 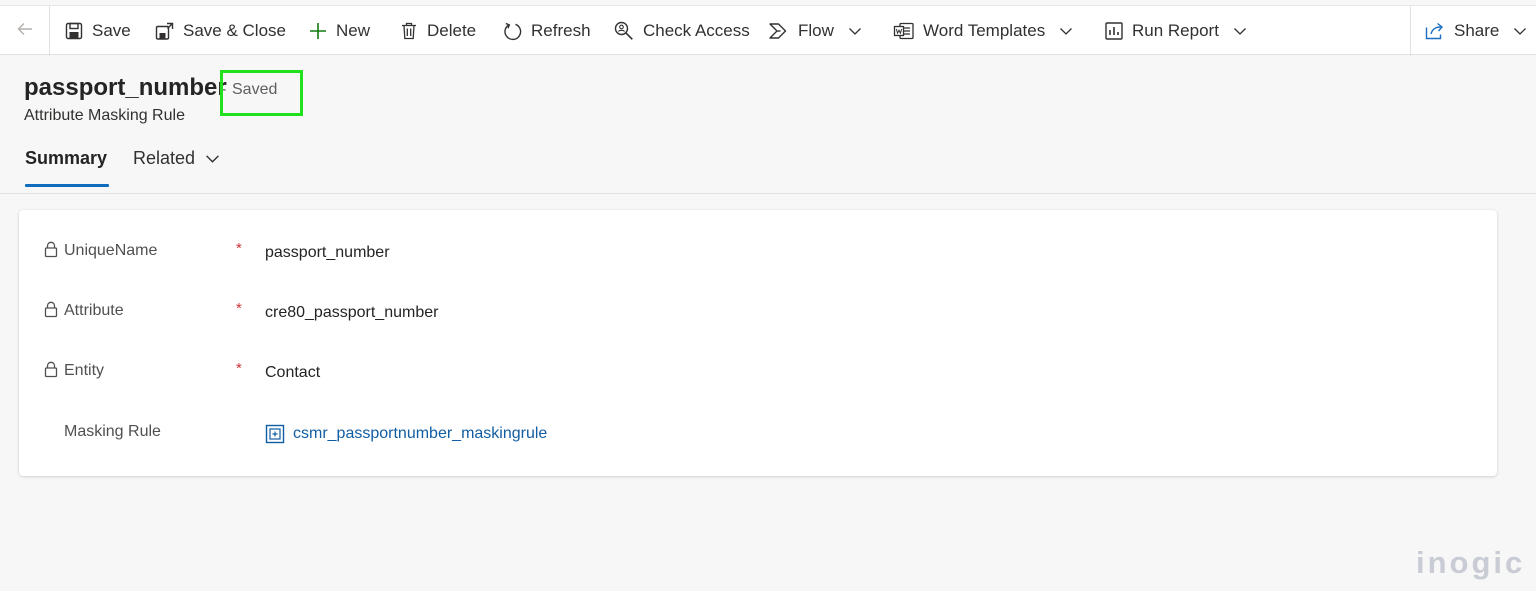 I want to click on save-close-icon, so click(x=164, y=31).